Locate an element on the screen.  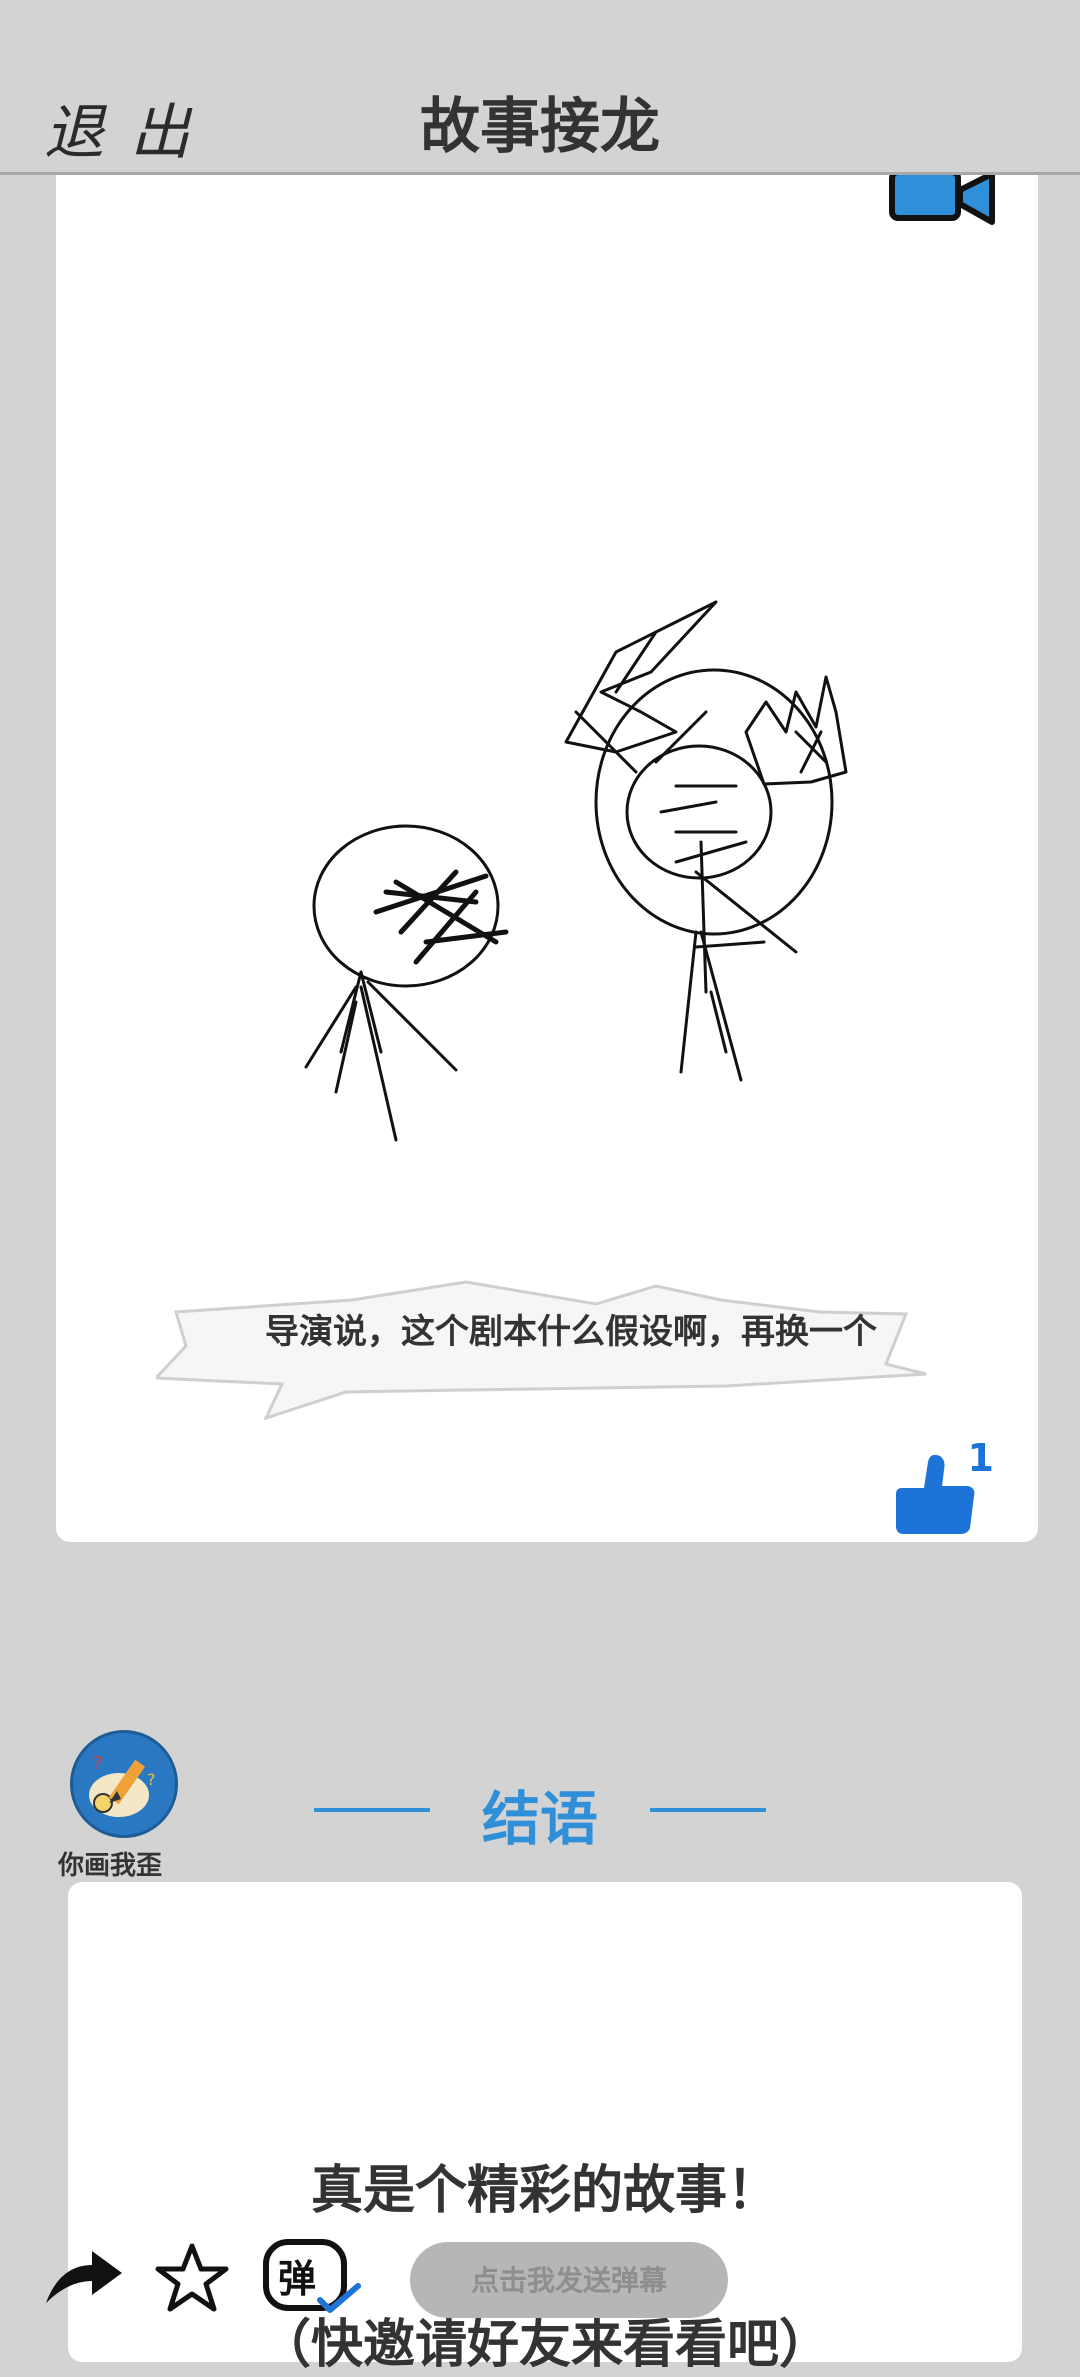
top-bar: 退出 故事接龙 is located at coordinates (540, 87).